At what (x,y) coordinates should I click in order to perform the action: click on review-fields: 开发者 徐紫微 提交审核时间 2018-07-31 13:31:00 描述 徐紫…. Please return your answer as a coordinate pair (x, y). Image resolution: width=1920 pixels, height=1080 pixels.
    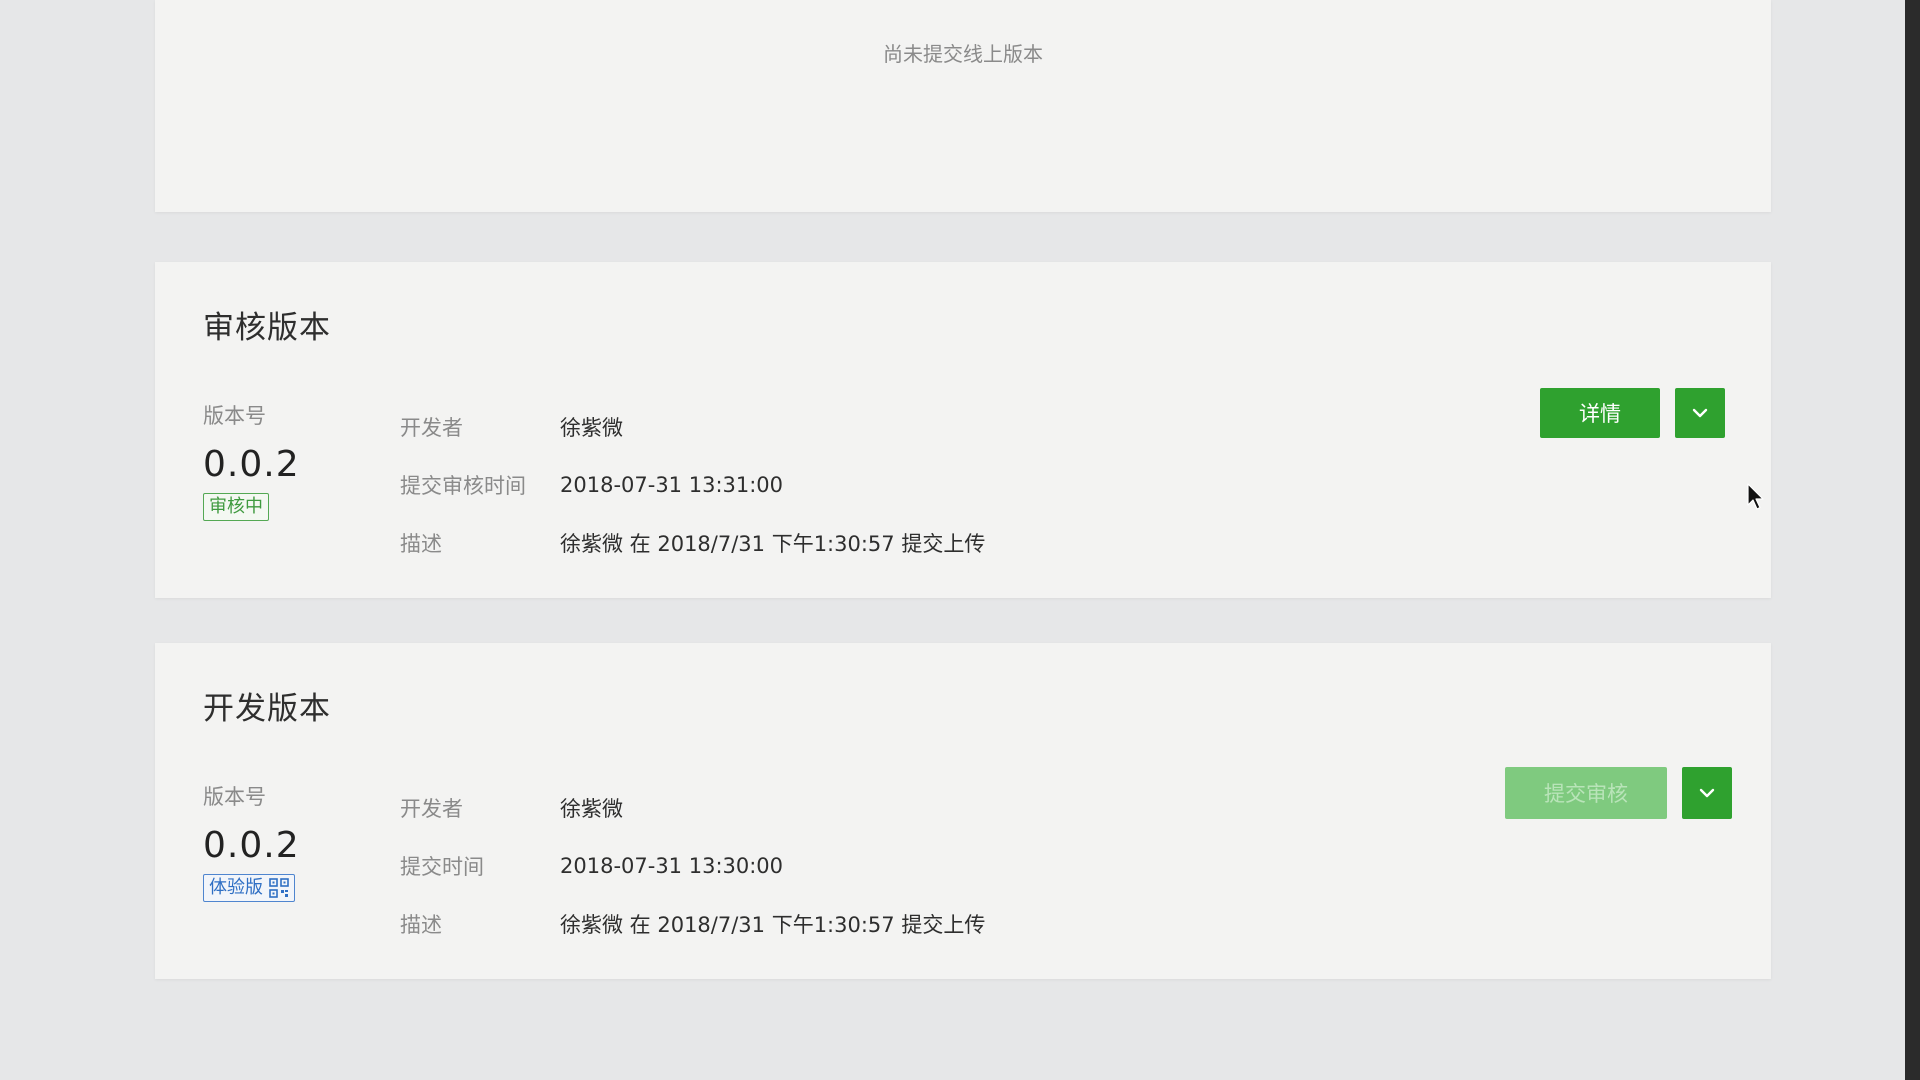
    Looking at the image, I should click on (692, 485).